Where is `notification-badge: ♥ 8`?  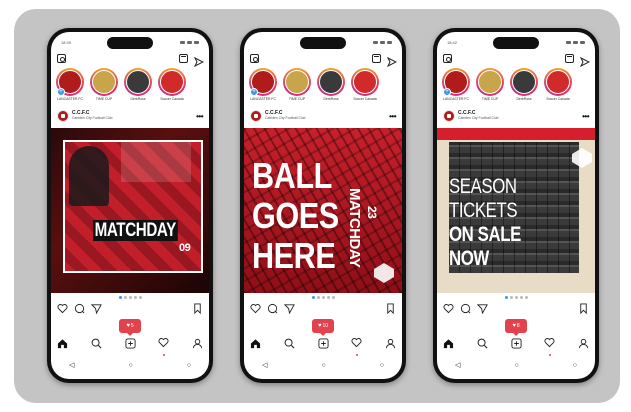 notification-badge: ♥ 8 is located at coordinates (516, 327).